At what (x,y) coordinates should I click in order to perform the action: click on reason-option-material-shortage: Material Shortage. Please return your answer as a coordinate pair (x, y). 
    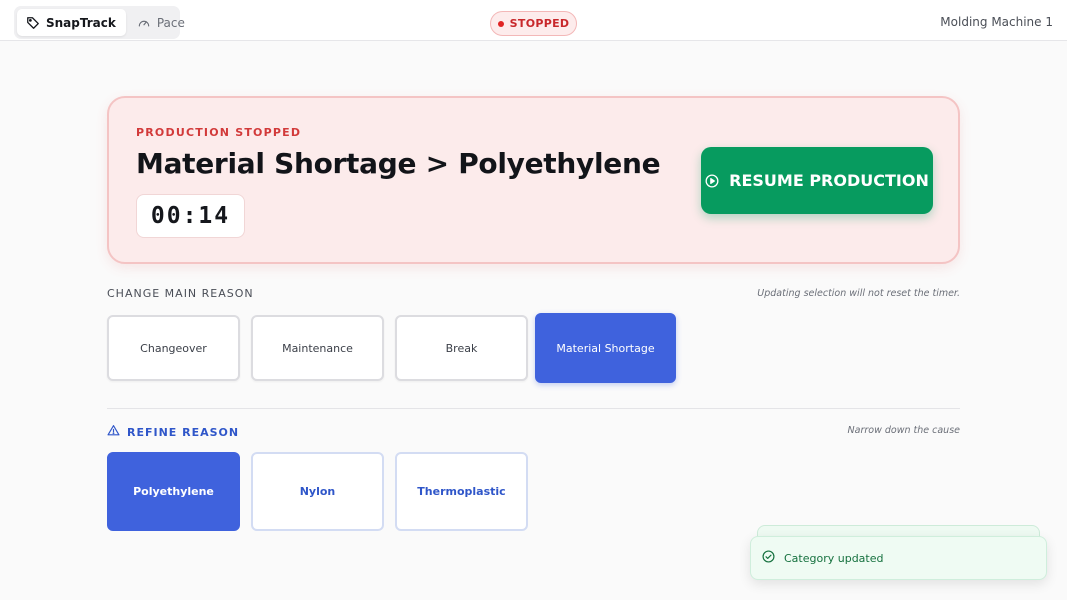
    Looking at the image, I should click on (605, 348).